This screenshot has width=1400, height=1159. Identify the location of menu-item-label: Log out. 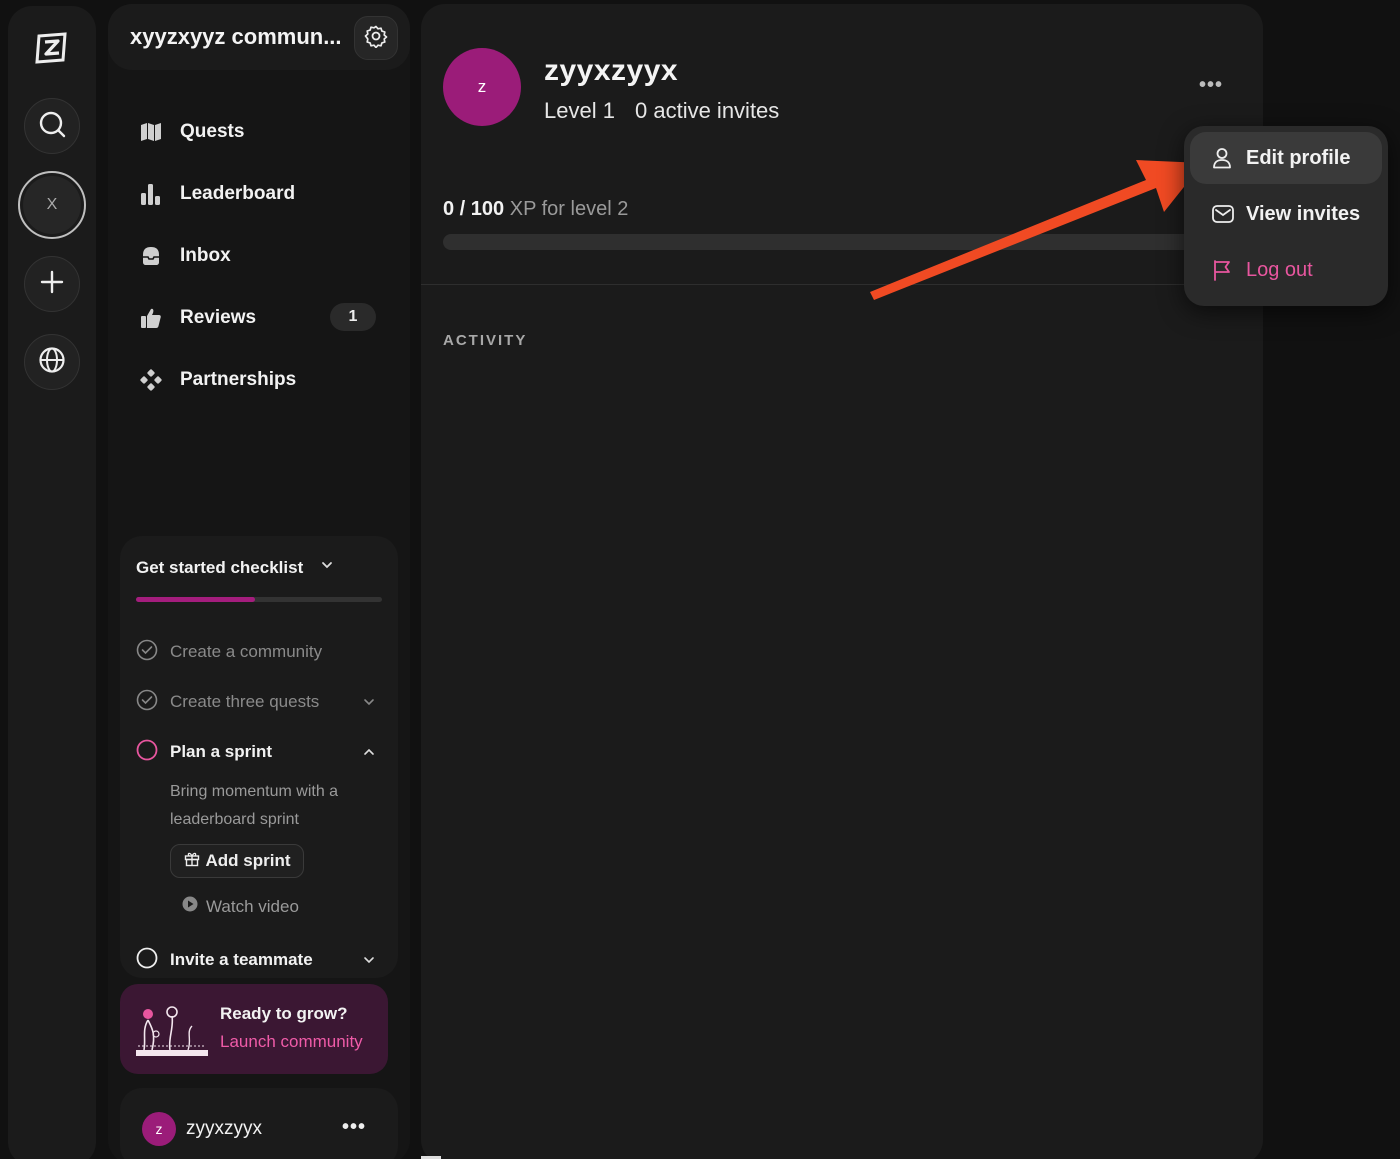
(1279, 269).